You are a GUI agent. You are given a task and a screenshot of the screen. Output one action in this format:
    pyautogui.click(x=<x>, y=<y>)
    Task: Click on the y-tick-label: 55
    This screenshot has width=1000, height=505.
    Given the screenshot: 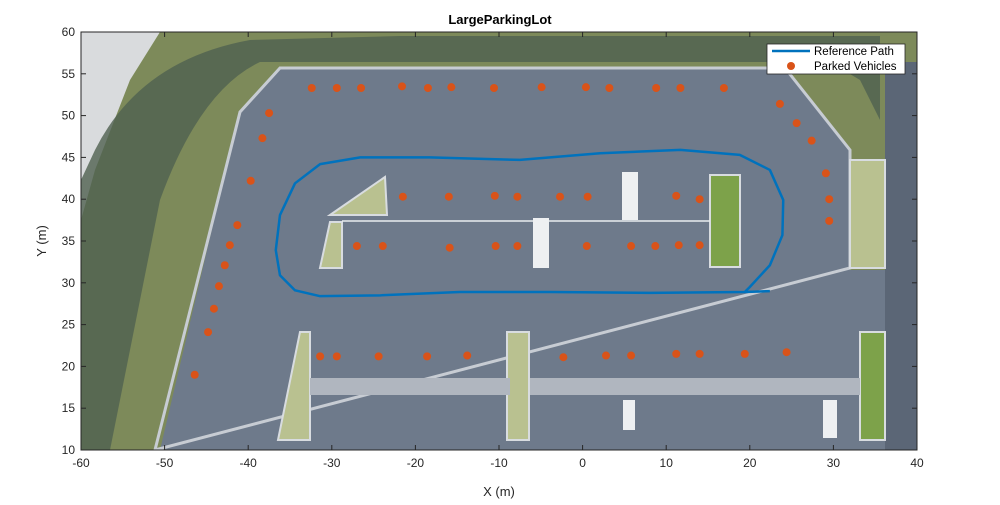 What is the action you would take?
    pyautogui.click(x=69, y=74)
    